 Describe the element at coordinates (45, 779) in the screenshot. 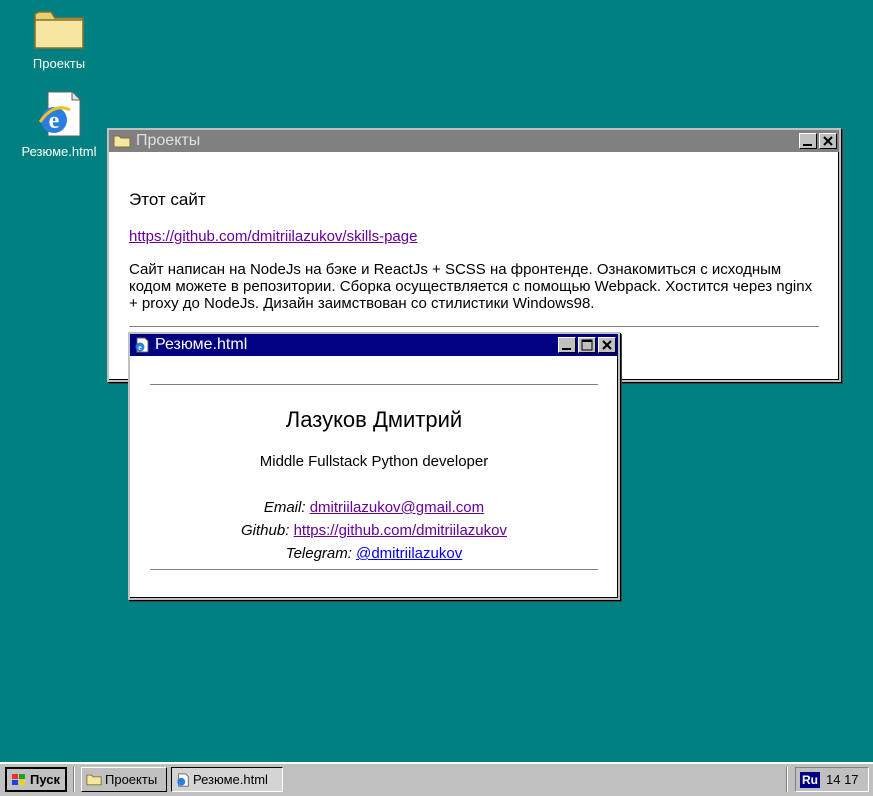

I see `start-label: Пуск` at that location.